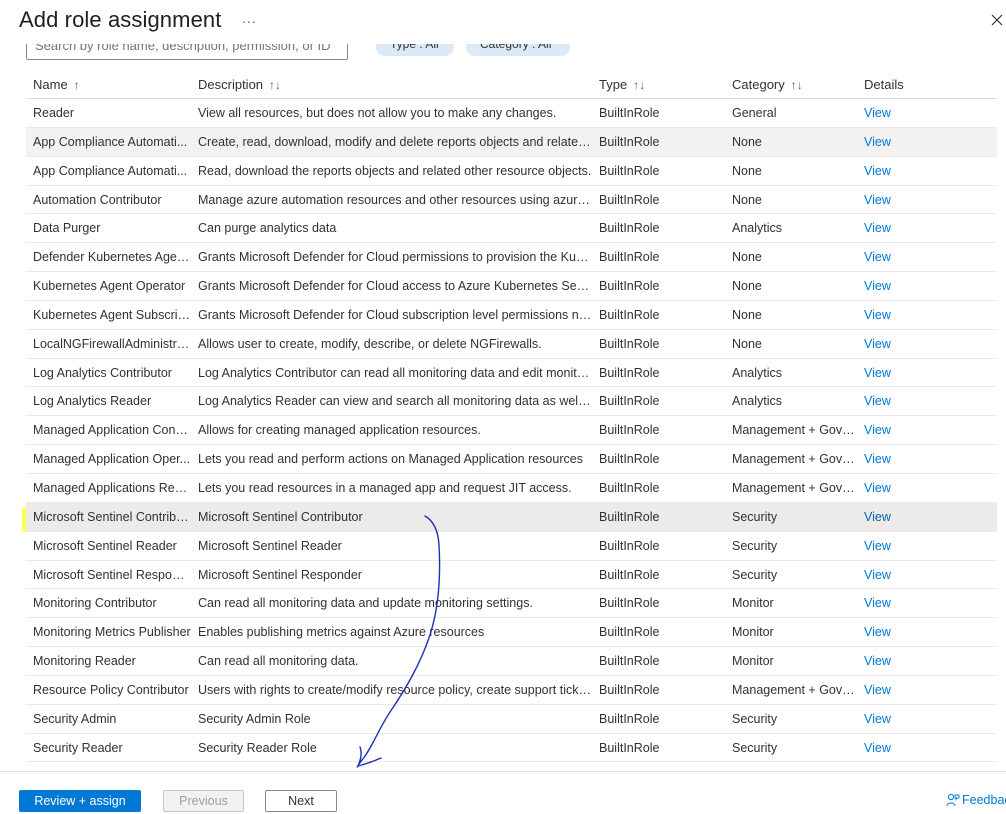 This screenshot has height=814, width=1006. I want to click on feedback-person-icon, so click(953, 800).